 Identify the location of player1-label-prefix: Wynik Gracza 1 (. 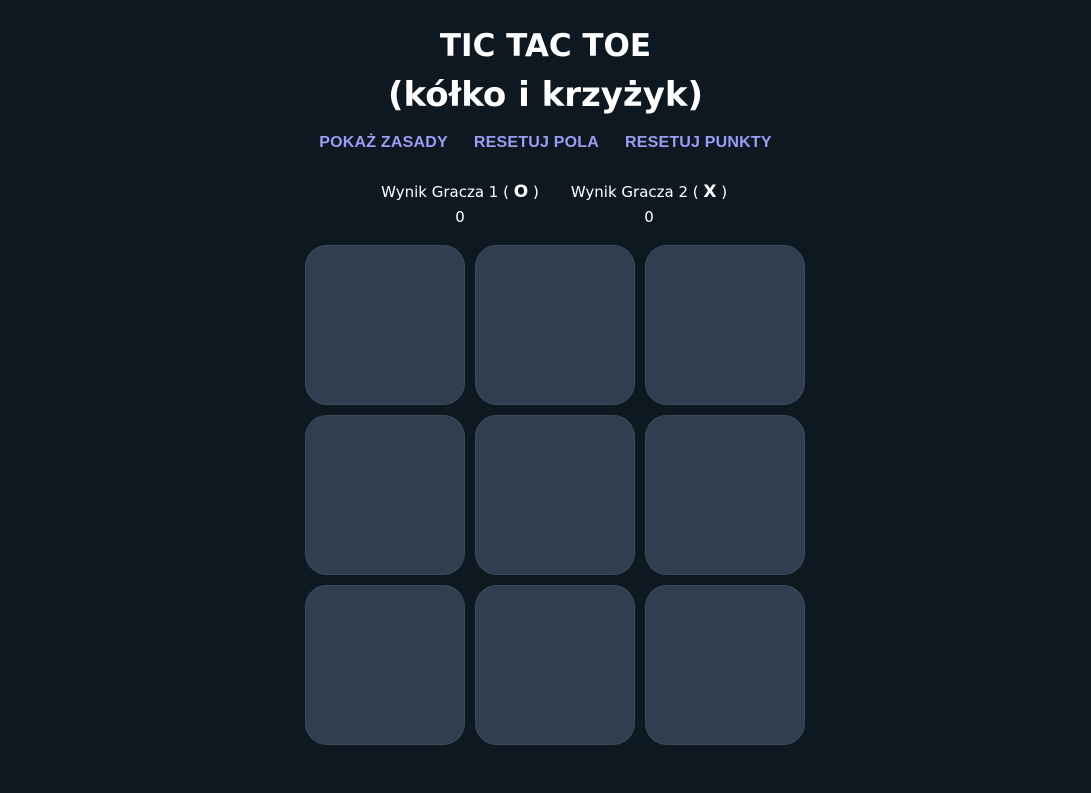
(447, 192).